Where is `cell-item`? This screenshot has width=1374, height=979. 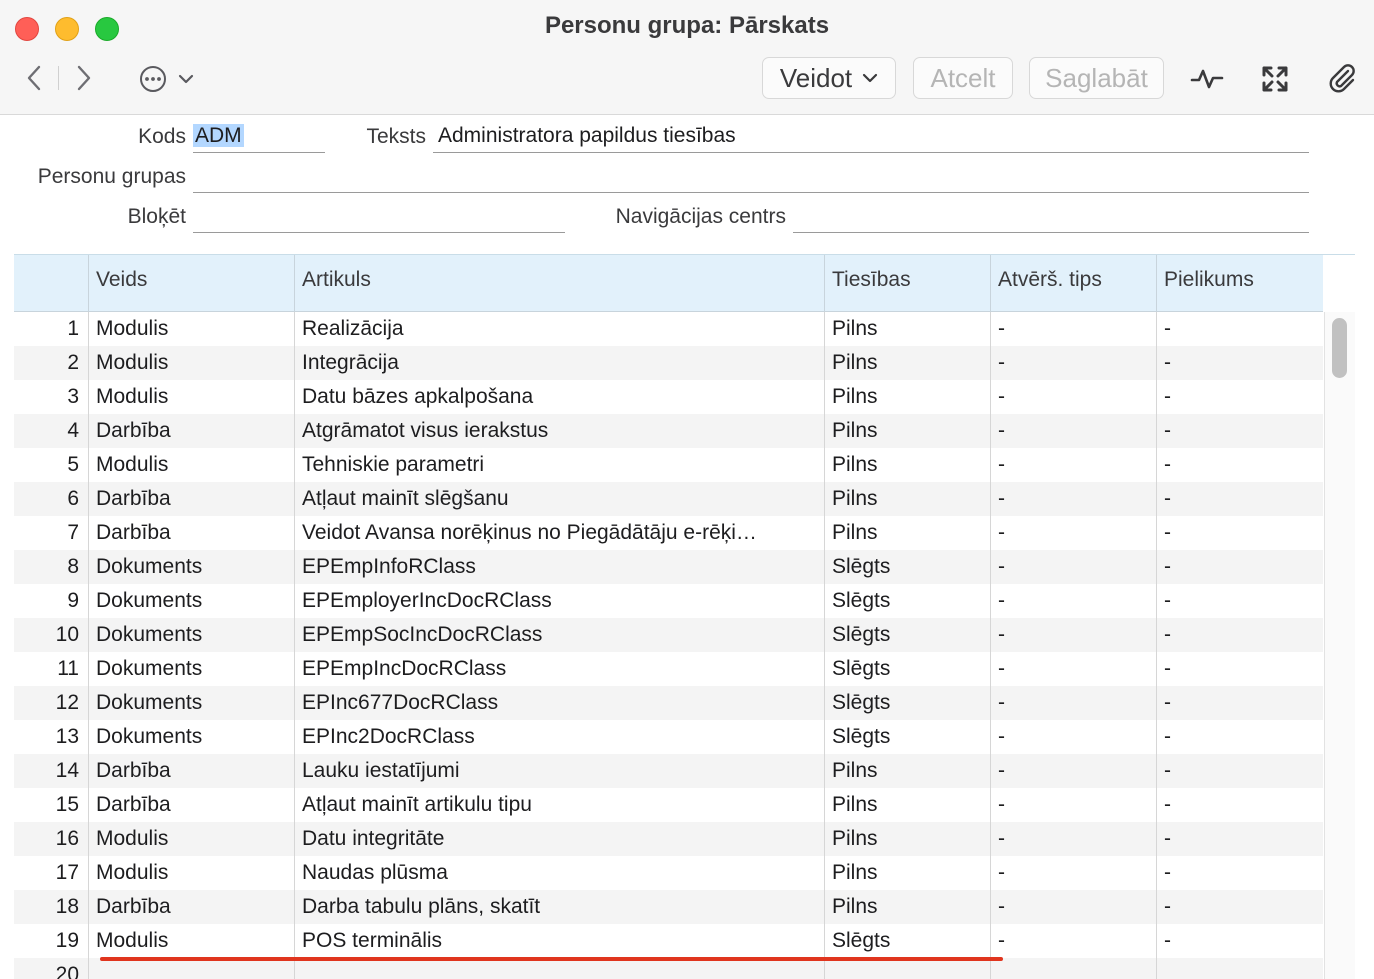 cell-item is located at coordinates (559, 968).